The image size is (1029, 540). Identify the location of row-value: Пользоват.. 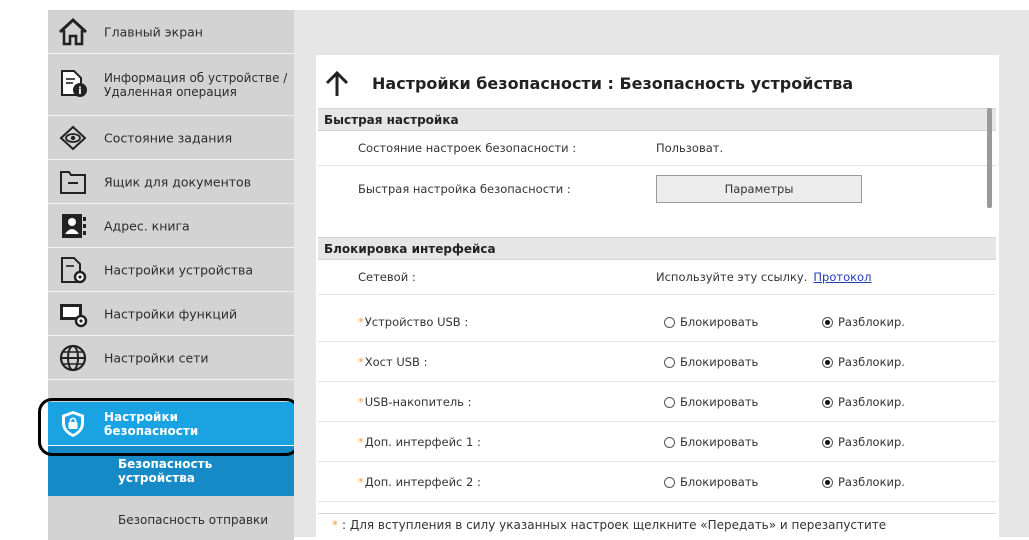
(690, 148).